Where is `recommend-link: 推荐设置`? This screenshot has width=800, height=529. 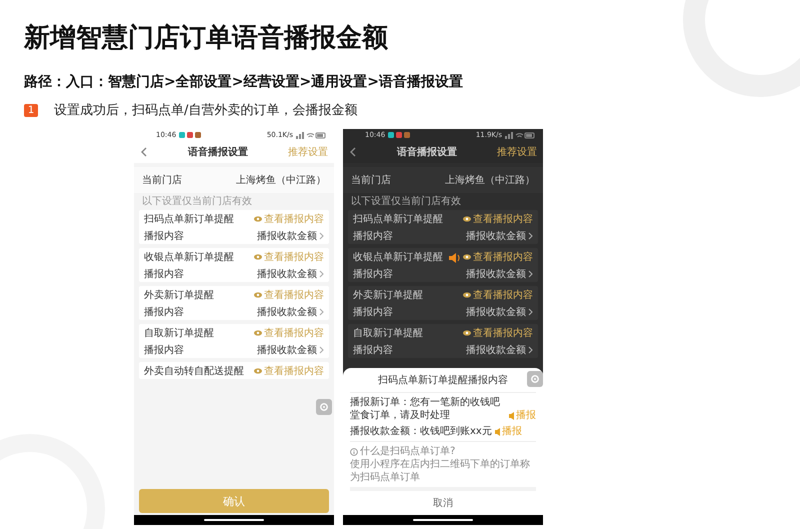
recommend-link: 推荐设置 is located at coordinates (517, 152).